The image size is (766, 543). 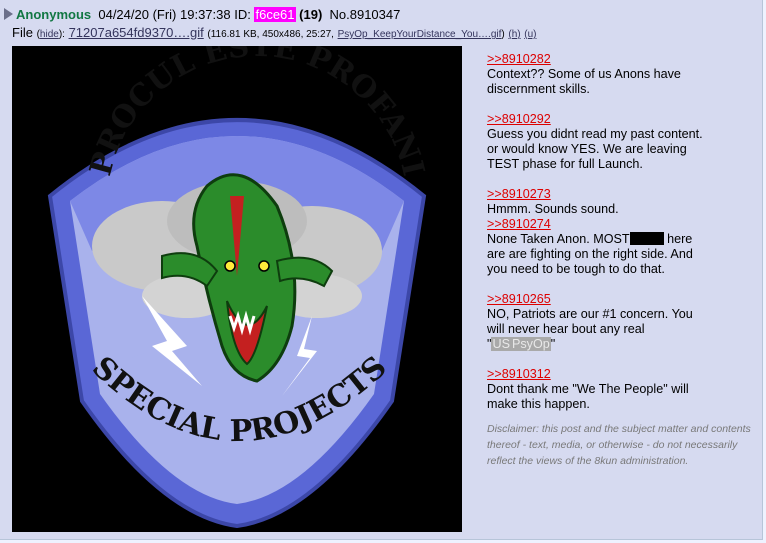 What do you see at coordinates (519, 119) in the screenshot?
I see `reply-link: >>8910292` at bounding box center [519, 119].